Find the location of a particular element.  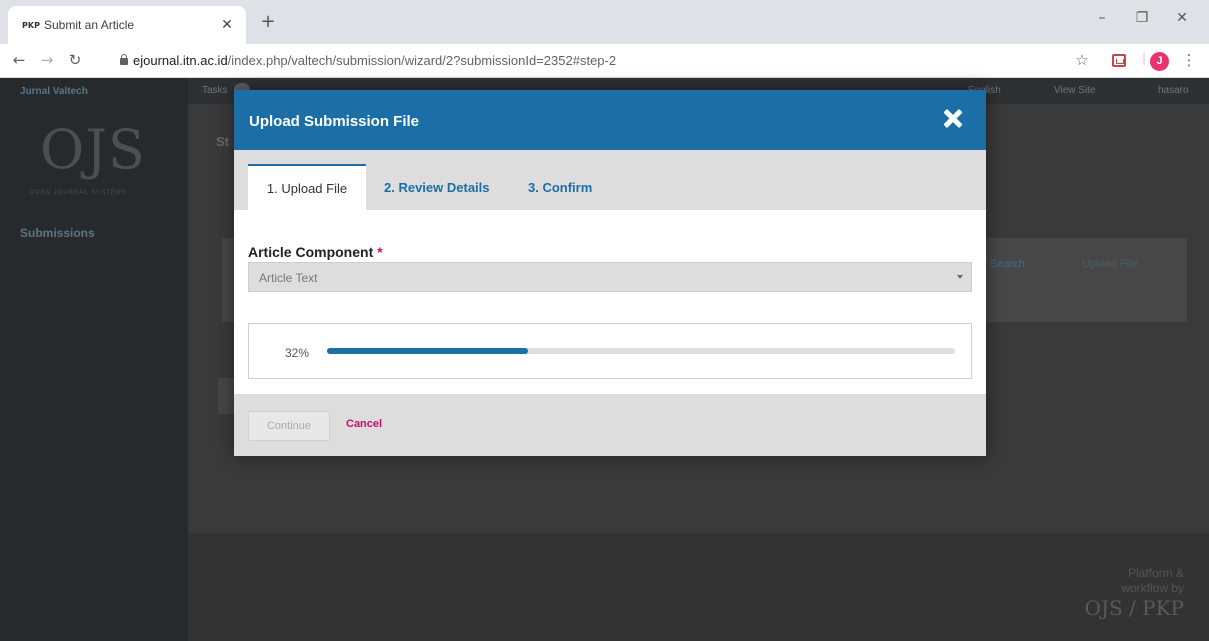

upload-progress-fill is located at coordinates (427, 351).